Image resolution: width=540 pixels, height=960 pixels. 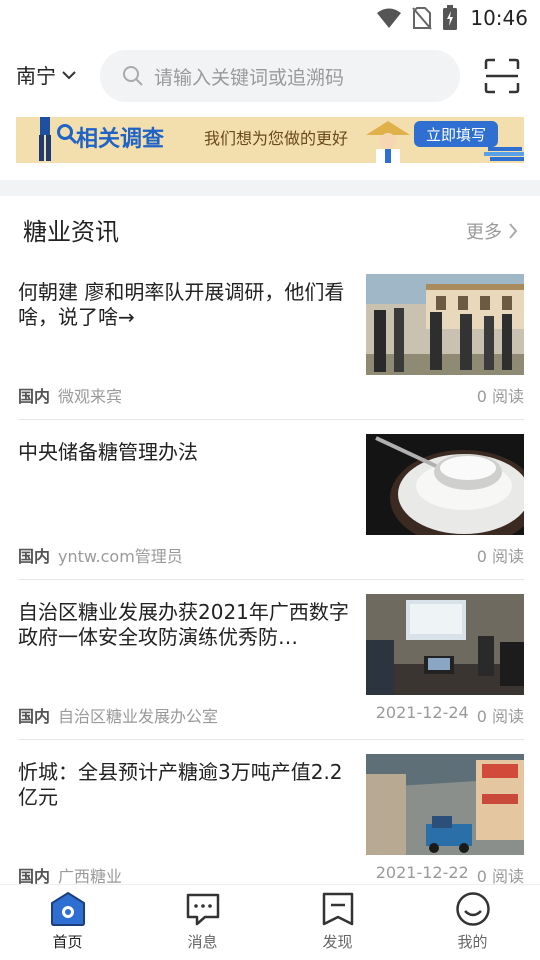 I want to click on status-bar: 10:46, so click(x=270, y=18).